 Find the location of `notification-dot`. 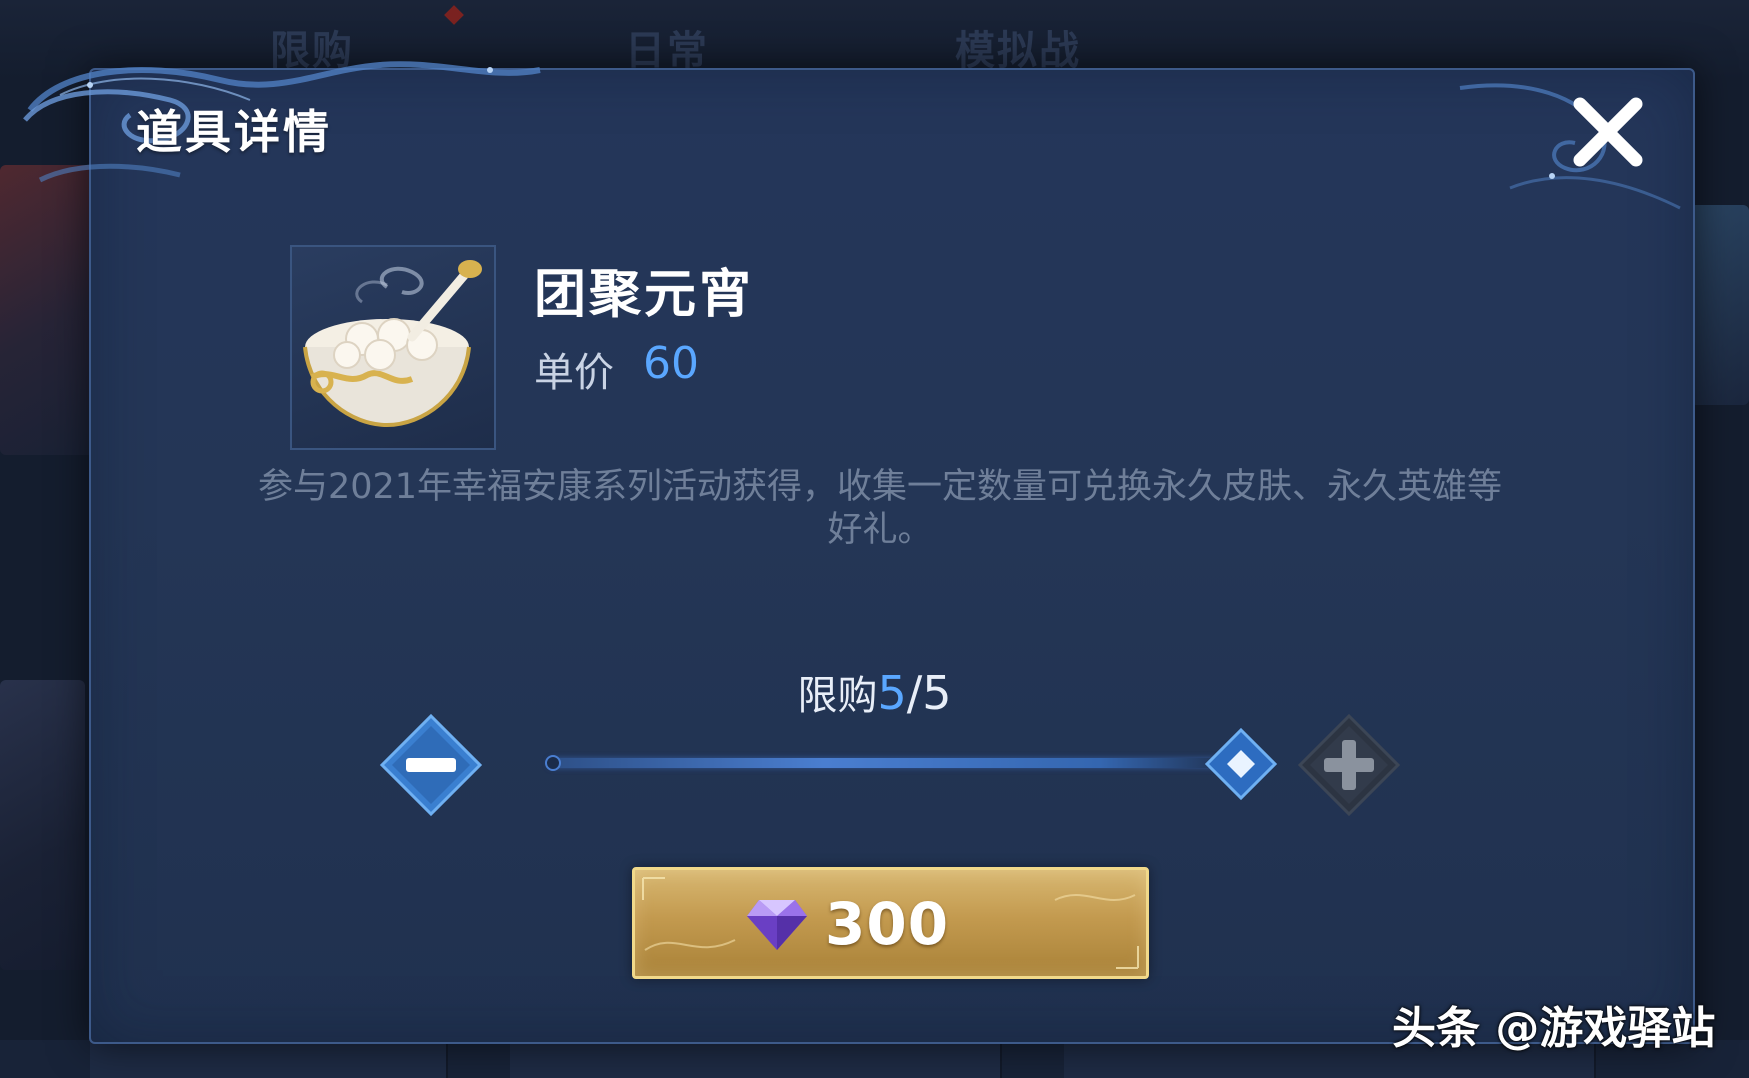

notification-dot is located at coordinates (454, 15).